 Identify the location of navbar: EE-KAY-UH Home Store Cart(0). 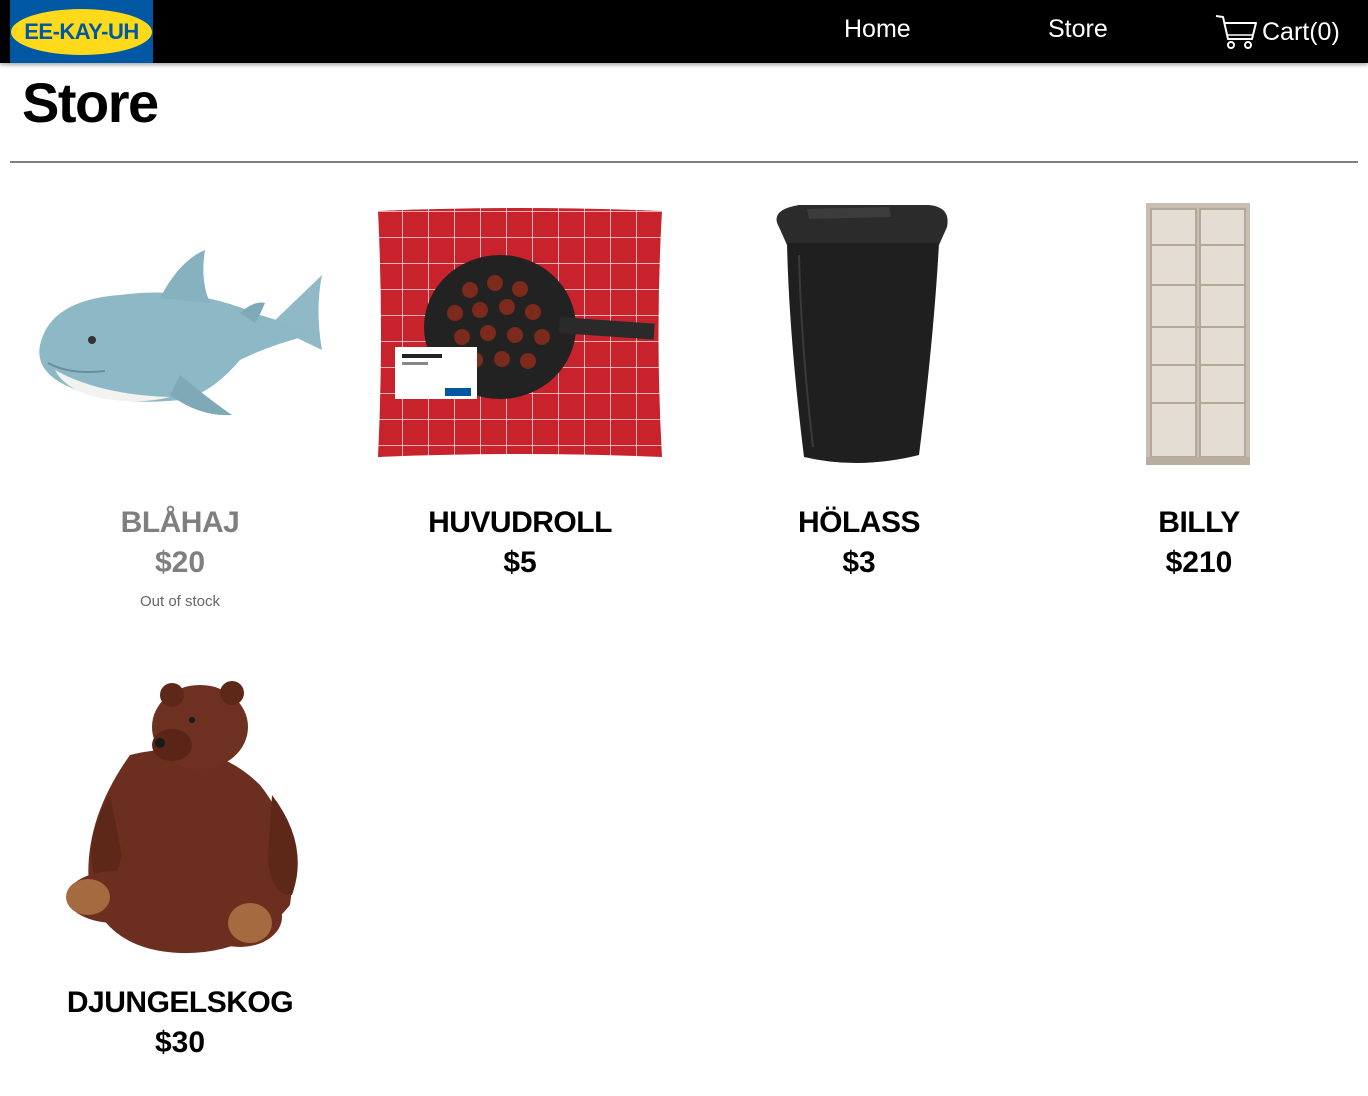
(684, 31).